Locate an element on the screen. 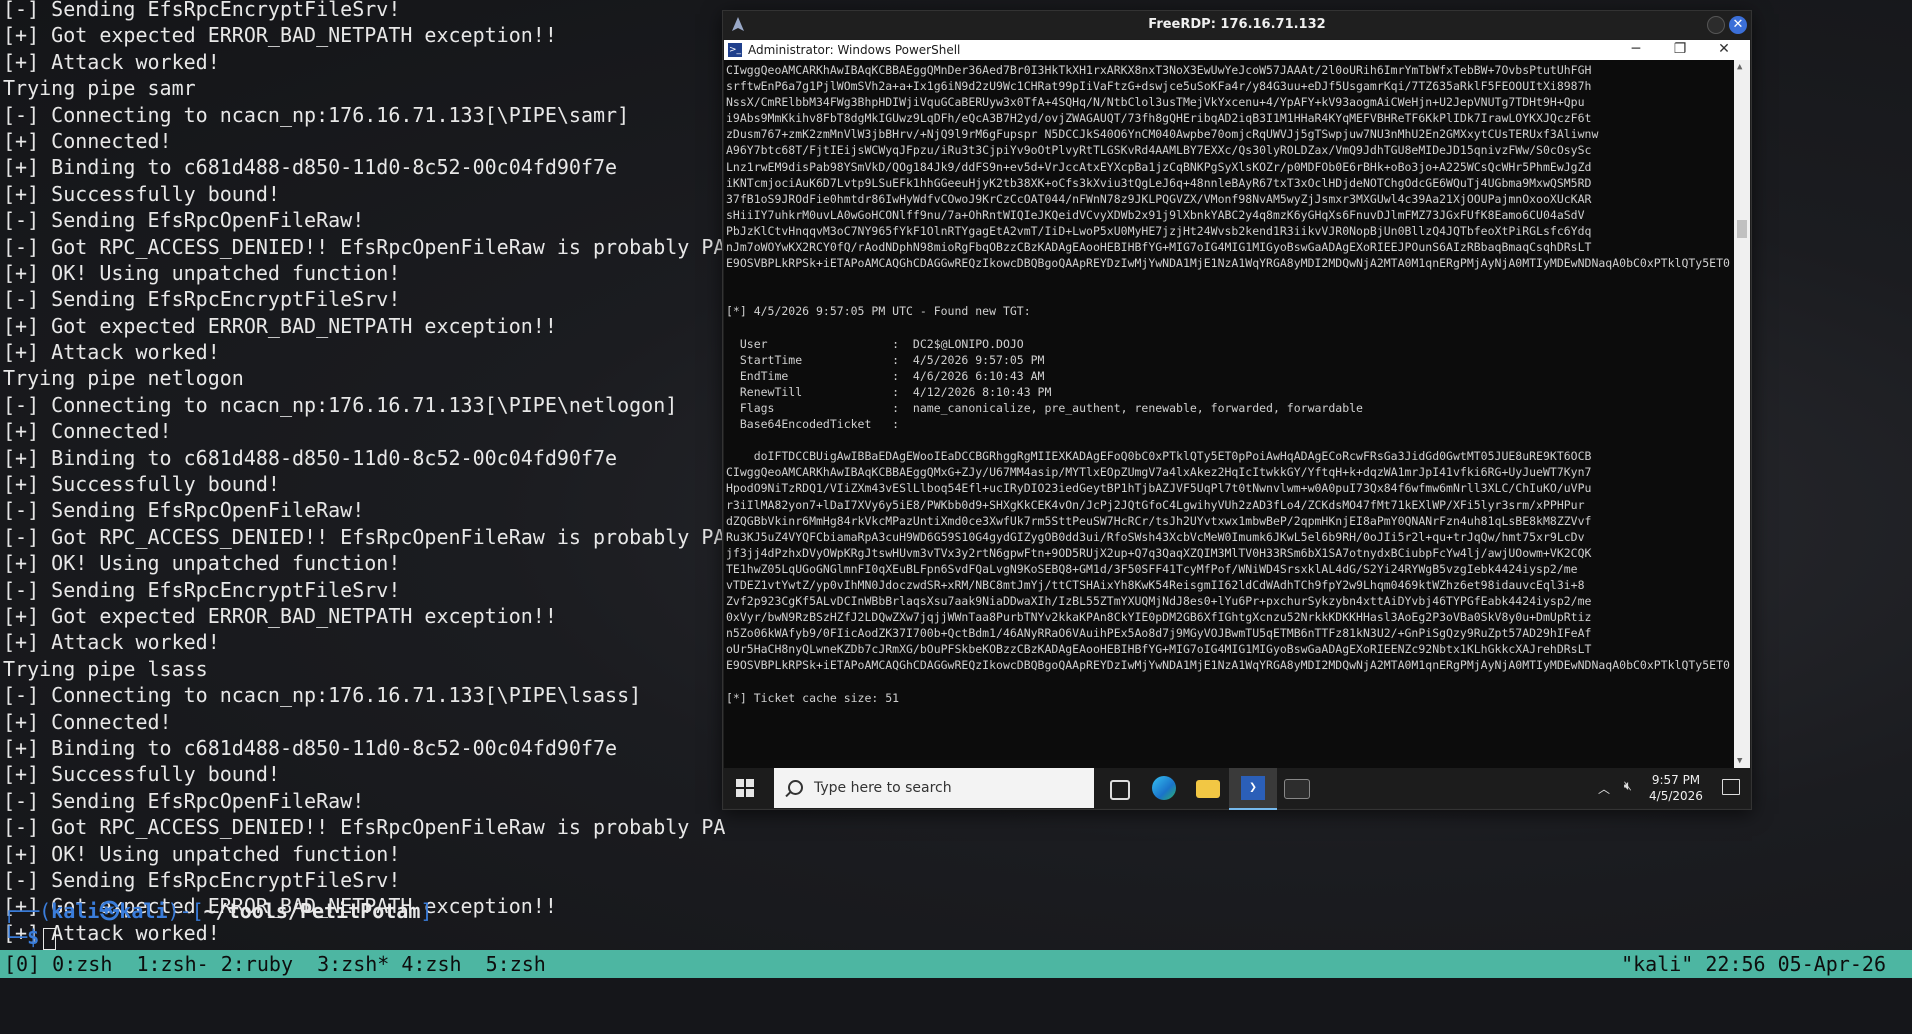 The height and width of the screenshot is (1034, 1912). prompt-corner: └─ is located at coordinates (15, 937).